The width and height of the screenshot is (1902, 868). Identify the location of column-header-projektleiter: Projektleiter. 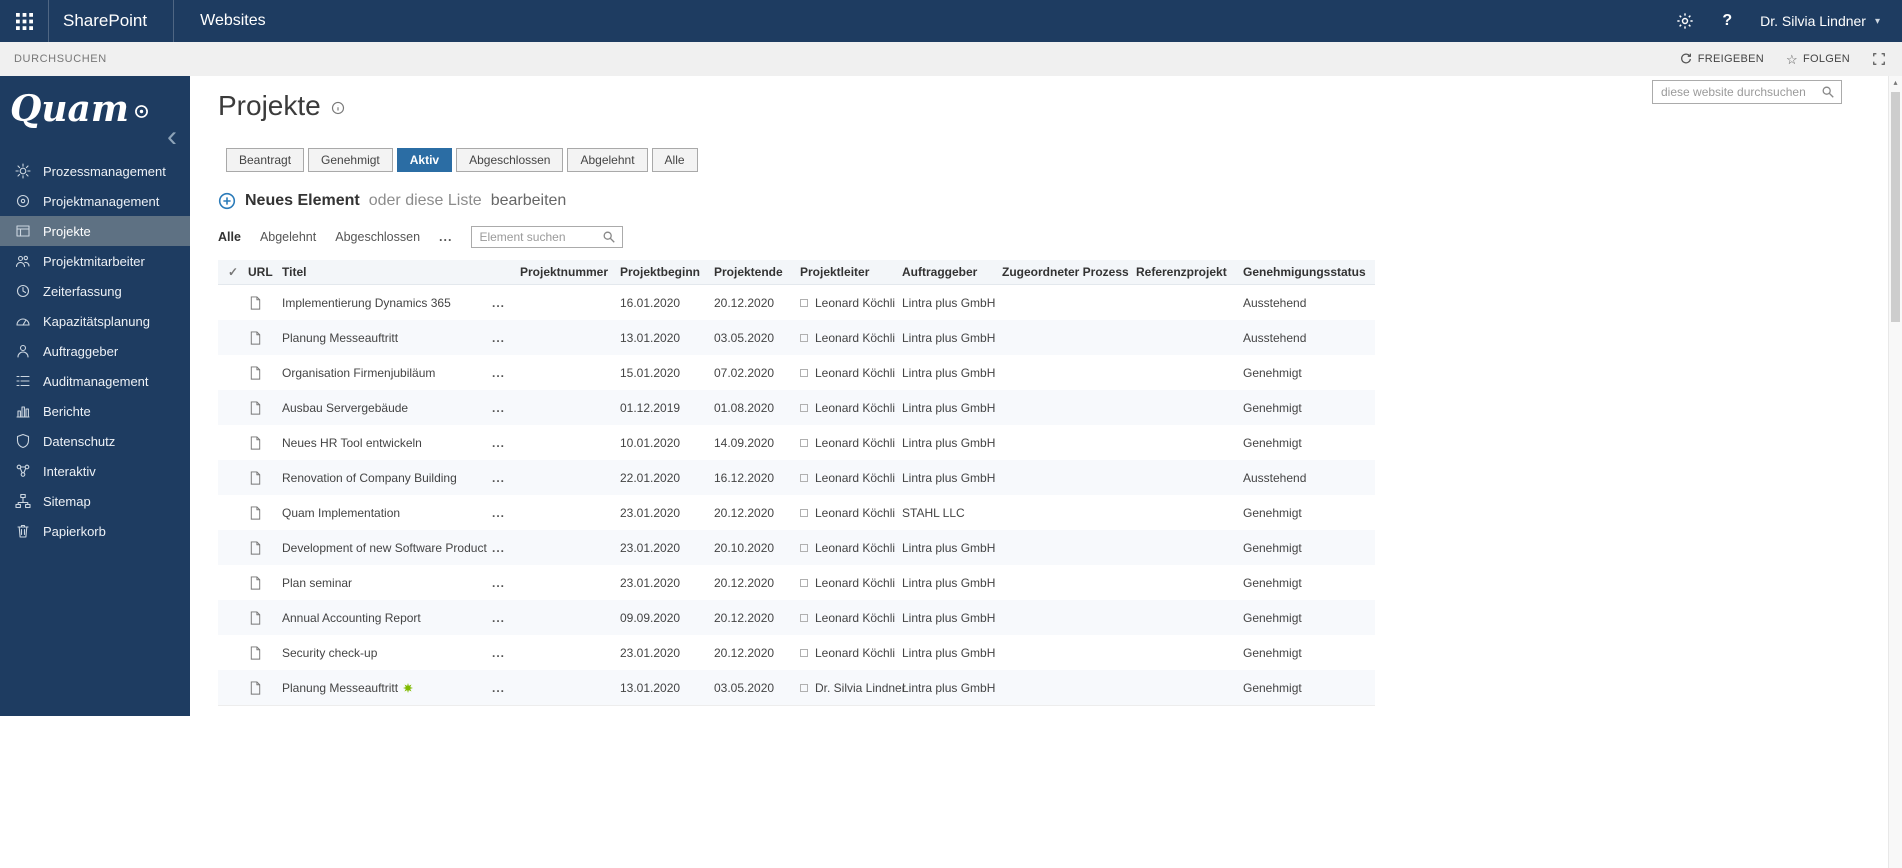
(851, 272).